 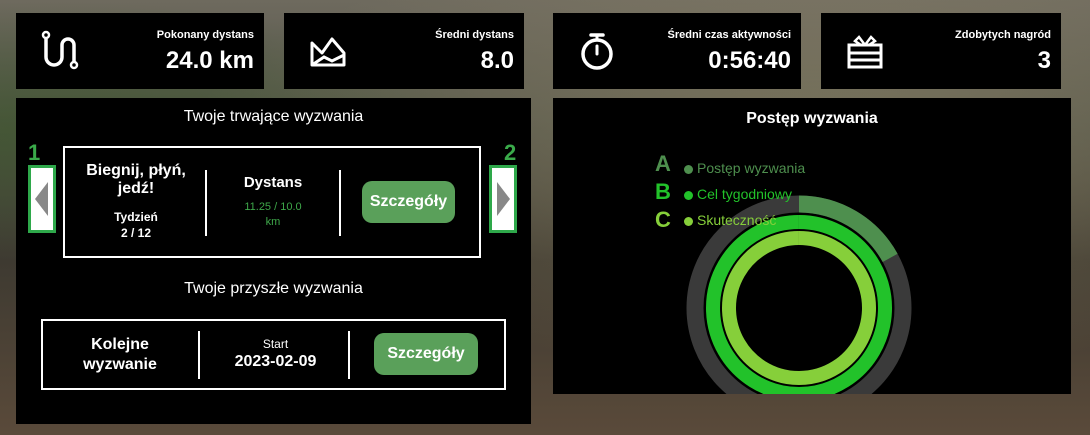 I want to click on terrain-icon, so click(x=328, y=52).